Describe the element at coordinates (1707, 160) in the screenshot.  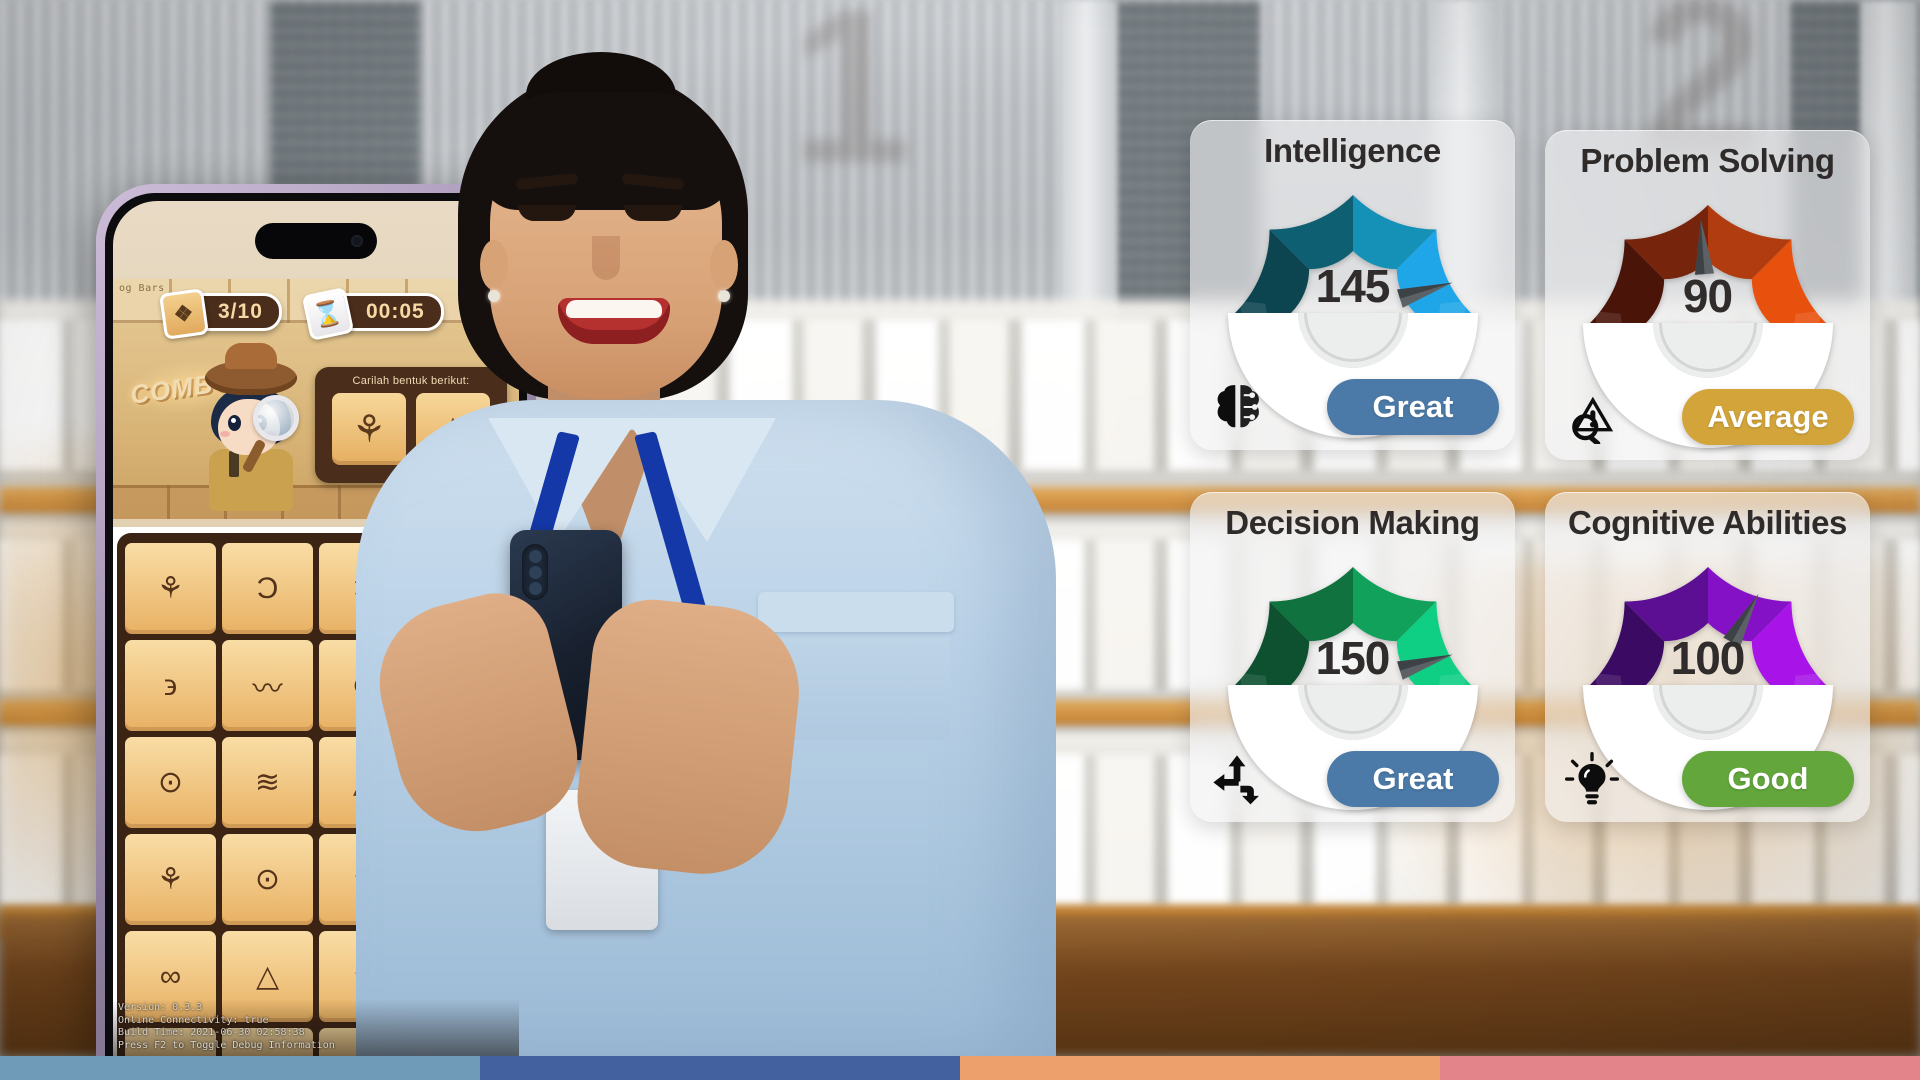
I see `card-title: Problem Solving` at that location.